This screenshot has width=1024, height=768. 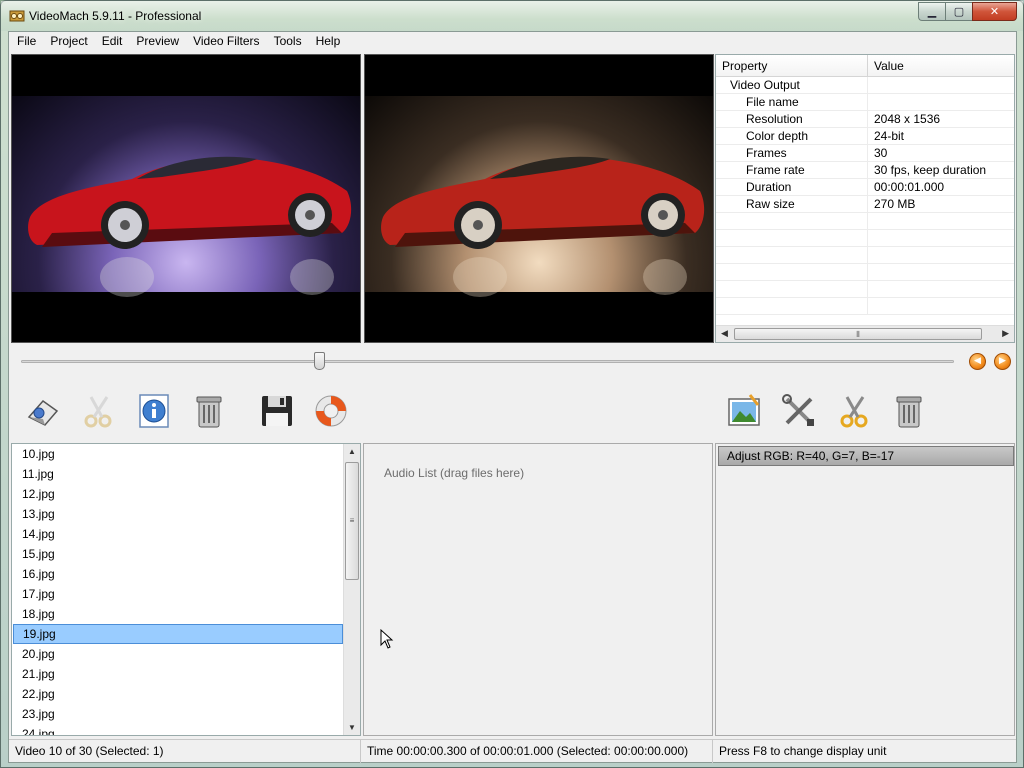 I want to click on source-preview, so click(x=186, y=198).